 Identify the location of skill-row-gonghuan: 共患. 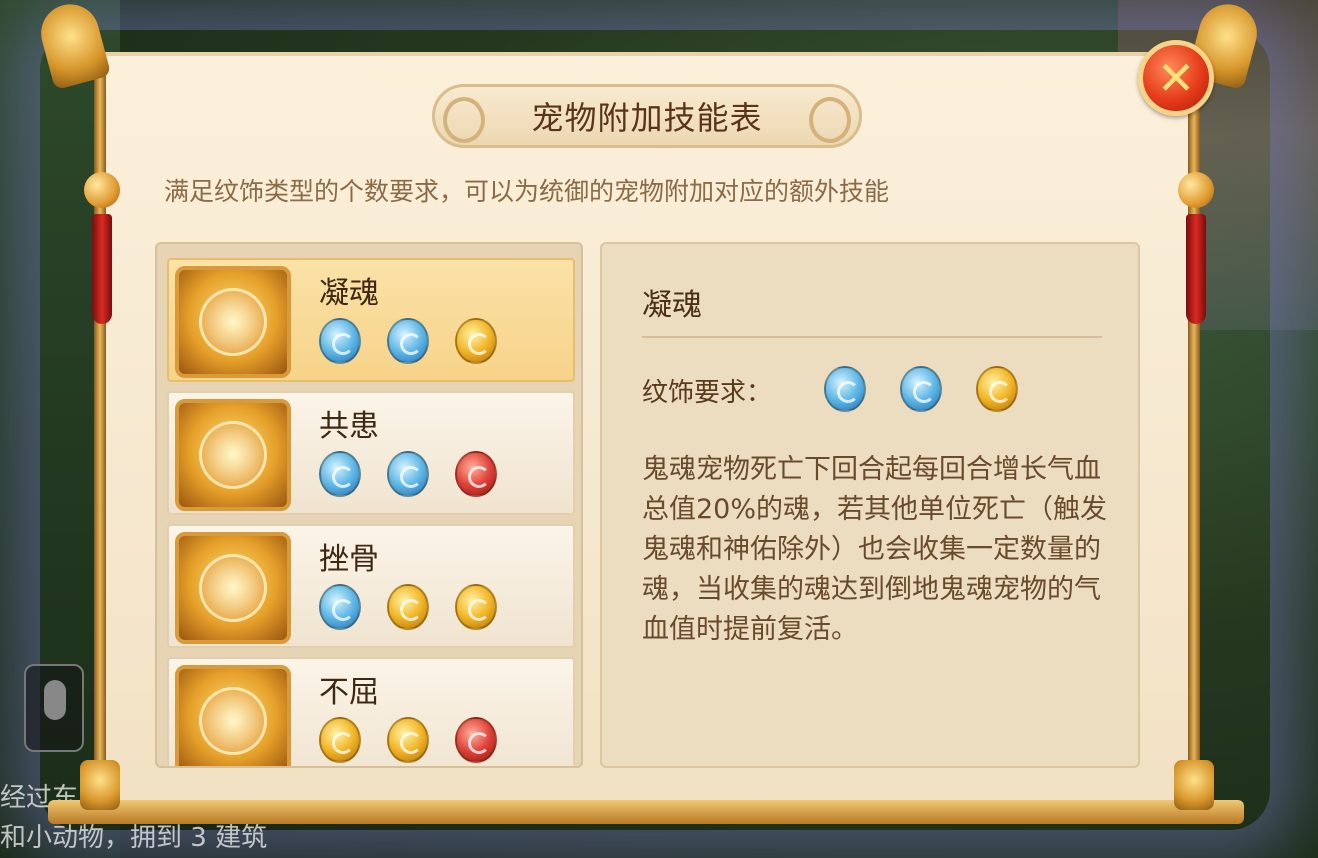
(371, 453).